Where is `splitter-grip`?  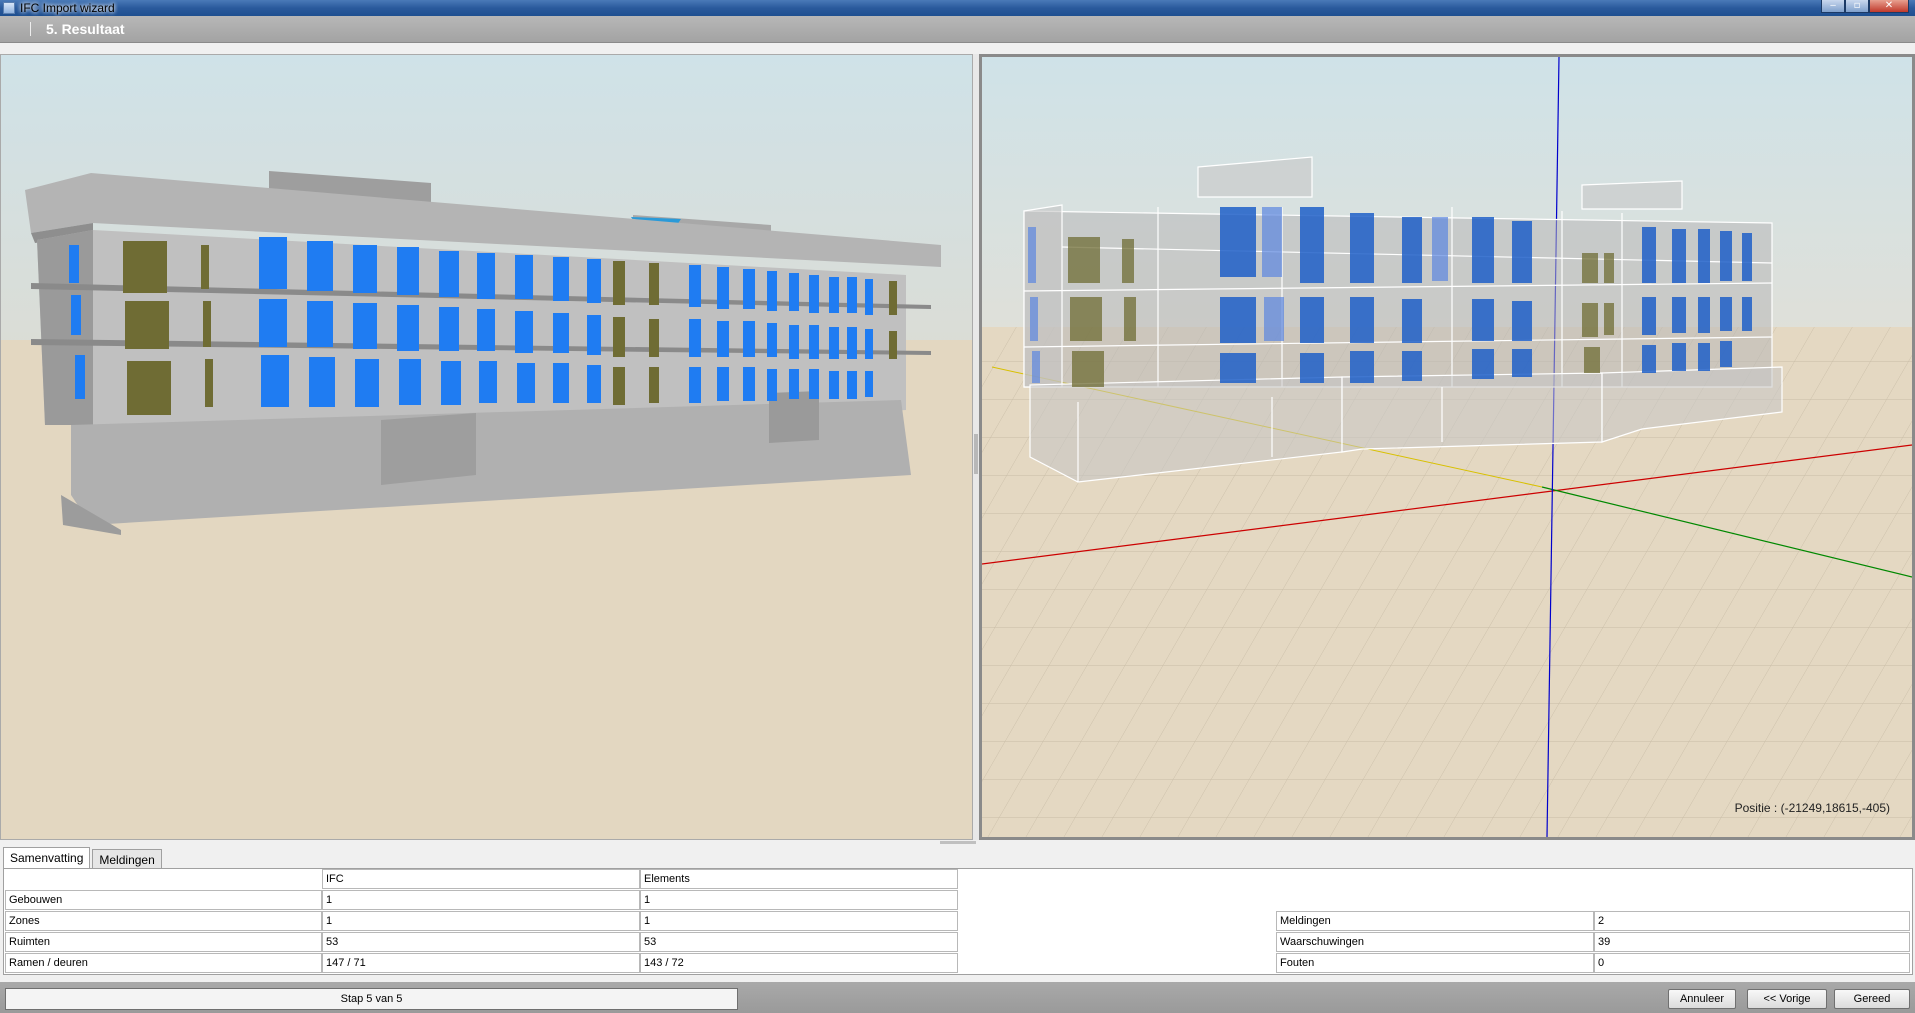
splitter-grip is located at coordinates (976, 454).